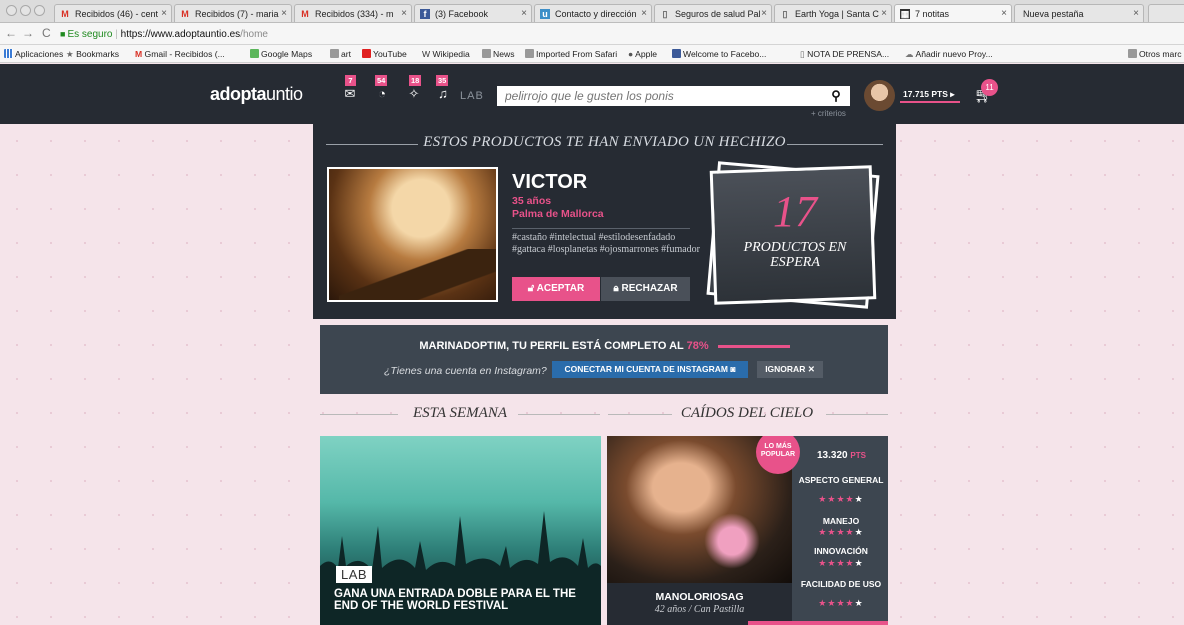 The height and width of the screenshot is (625, 1184). What do you see at coordinates (305, 14) in the screenshot?
I see `gmail-icon: M` at bounding box center [305, 14].